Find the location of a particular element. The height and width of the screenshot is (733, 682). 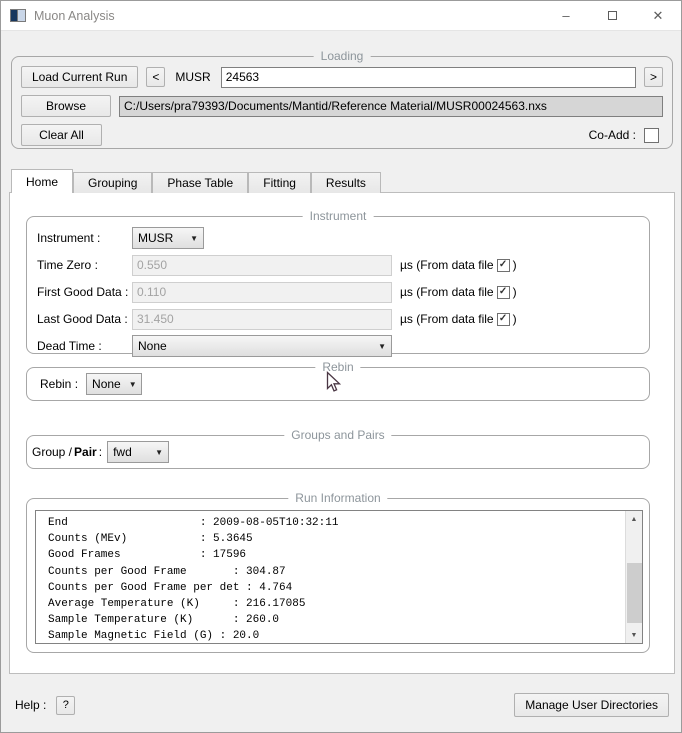

rebin-label: Rebin : is located at coordinates (59, 384).